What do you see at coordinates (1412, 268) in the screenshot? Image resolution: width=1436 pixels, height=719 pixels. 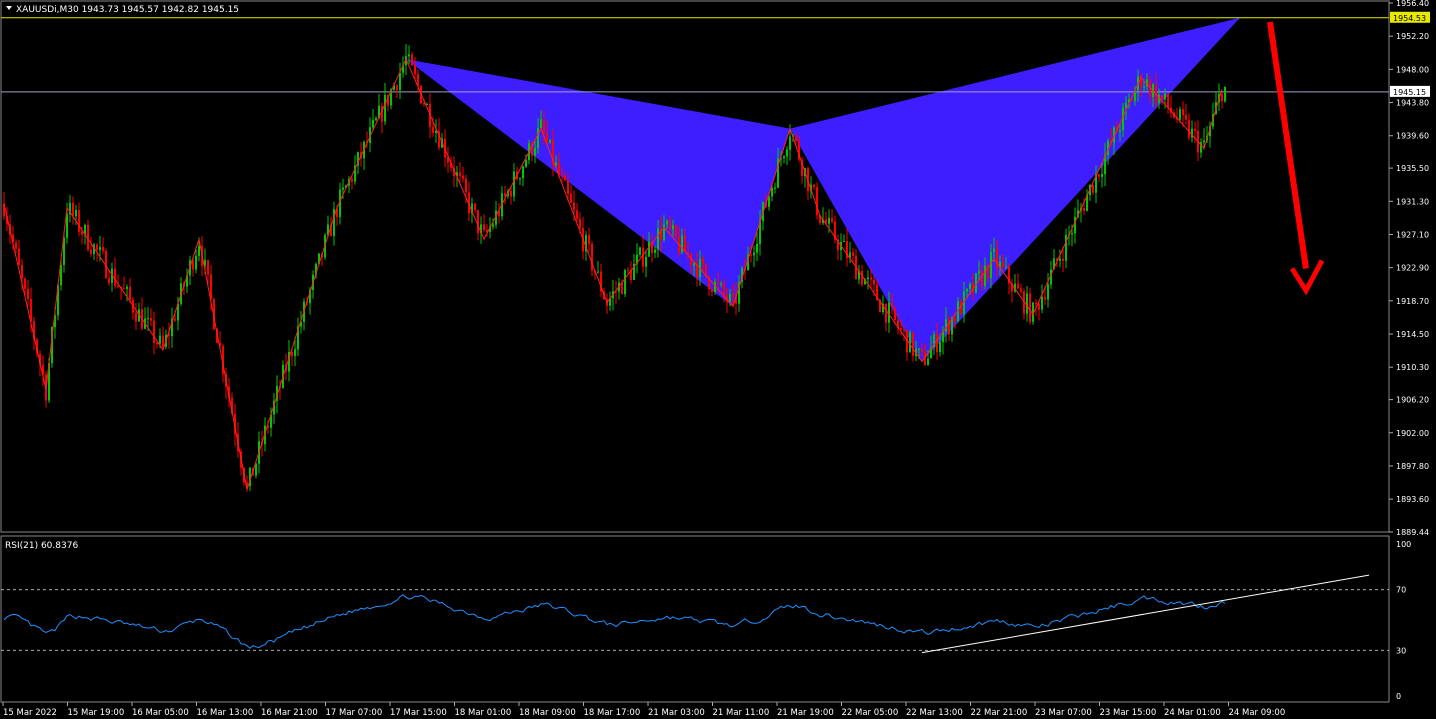 I see `price-tick-label: 1922.90` at bounding box center [1412, 268].